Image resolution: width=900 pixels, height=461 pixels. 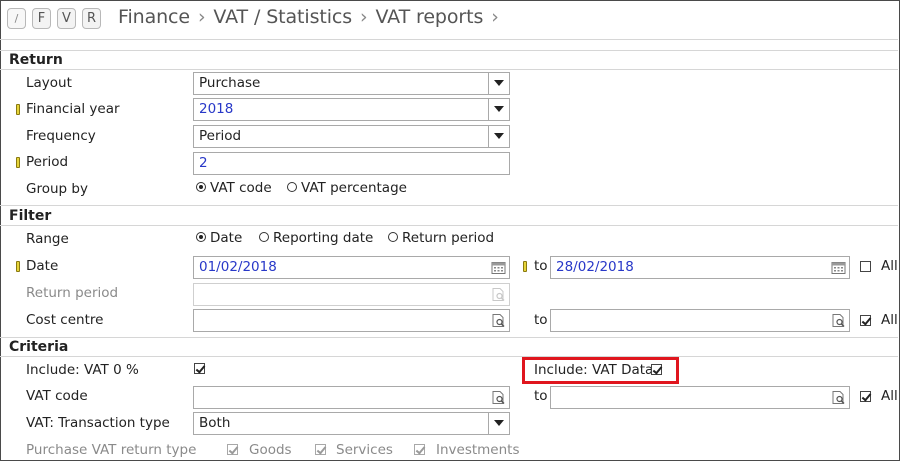 I want to click on radio-range-date: Date, so click(x=219, y=238).